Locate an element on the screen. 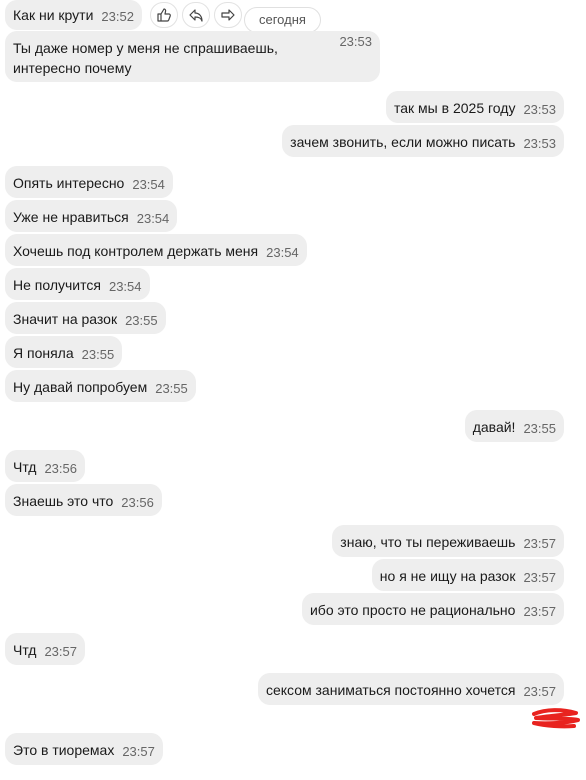 This screenshot has width=586, height=780. message-text: Я поняла is located at coordinates (43, 353).